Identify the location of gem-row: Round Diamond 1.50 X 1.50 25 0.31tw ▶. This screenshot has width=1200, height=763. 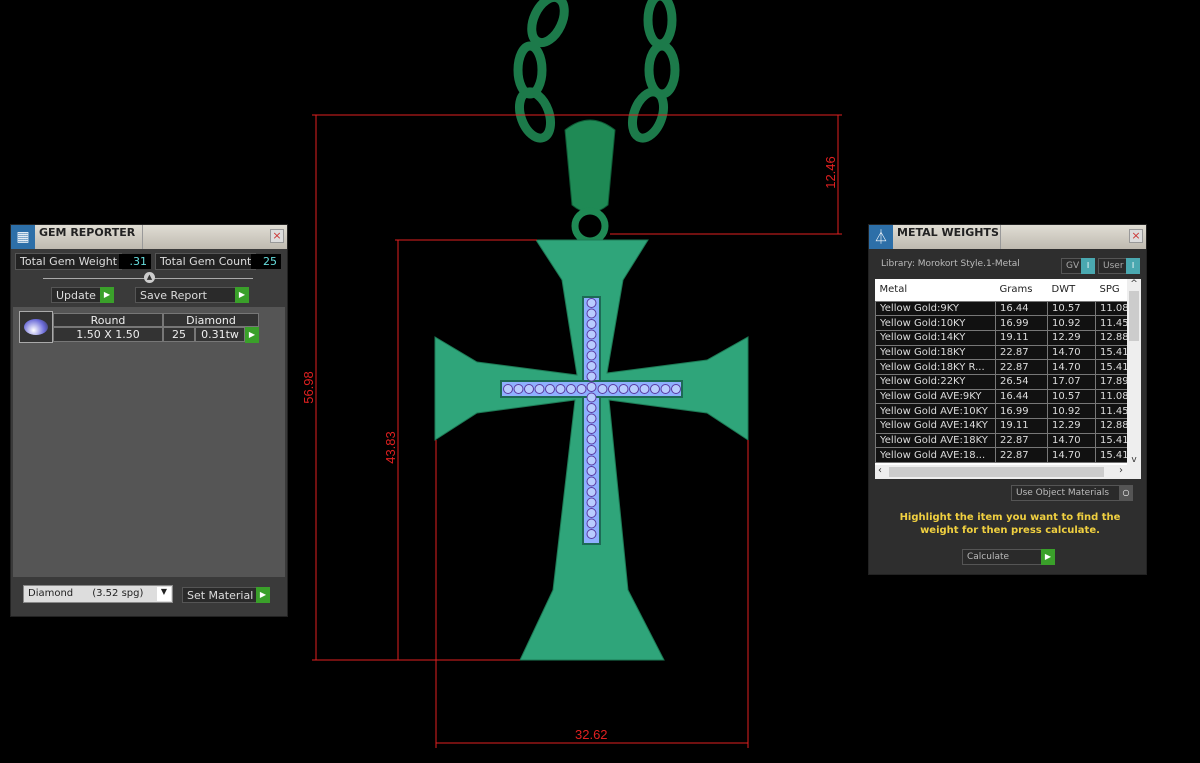
(139, 327).